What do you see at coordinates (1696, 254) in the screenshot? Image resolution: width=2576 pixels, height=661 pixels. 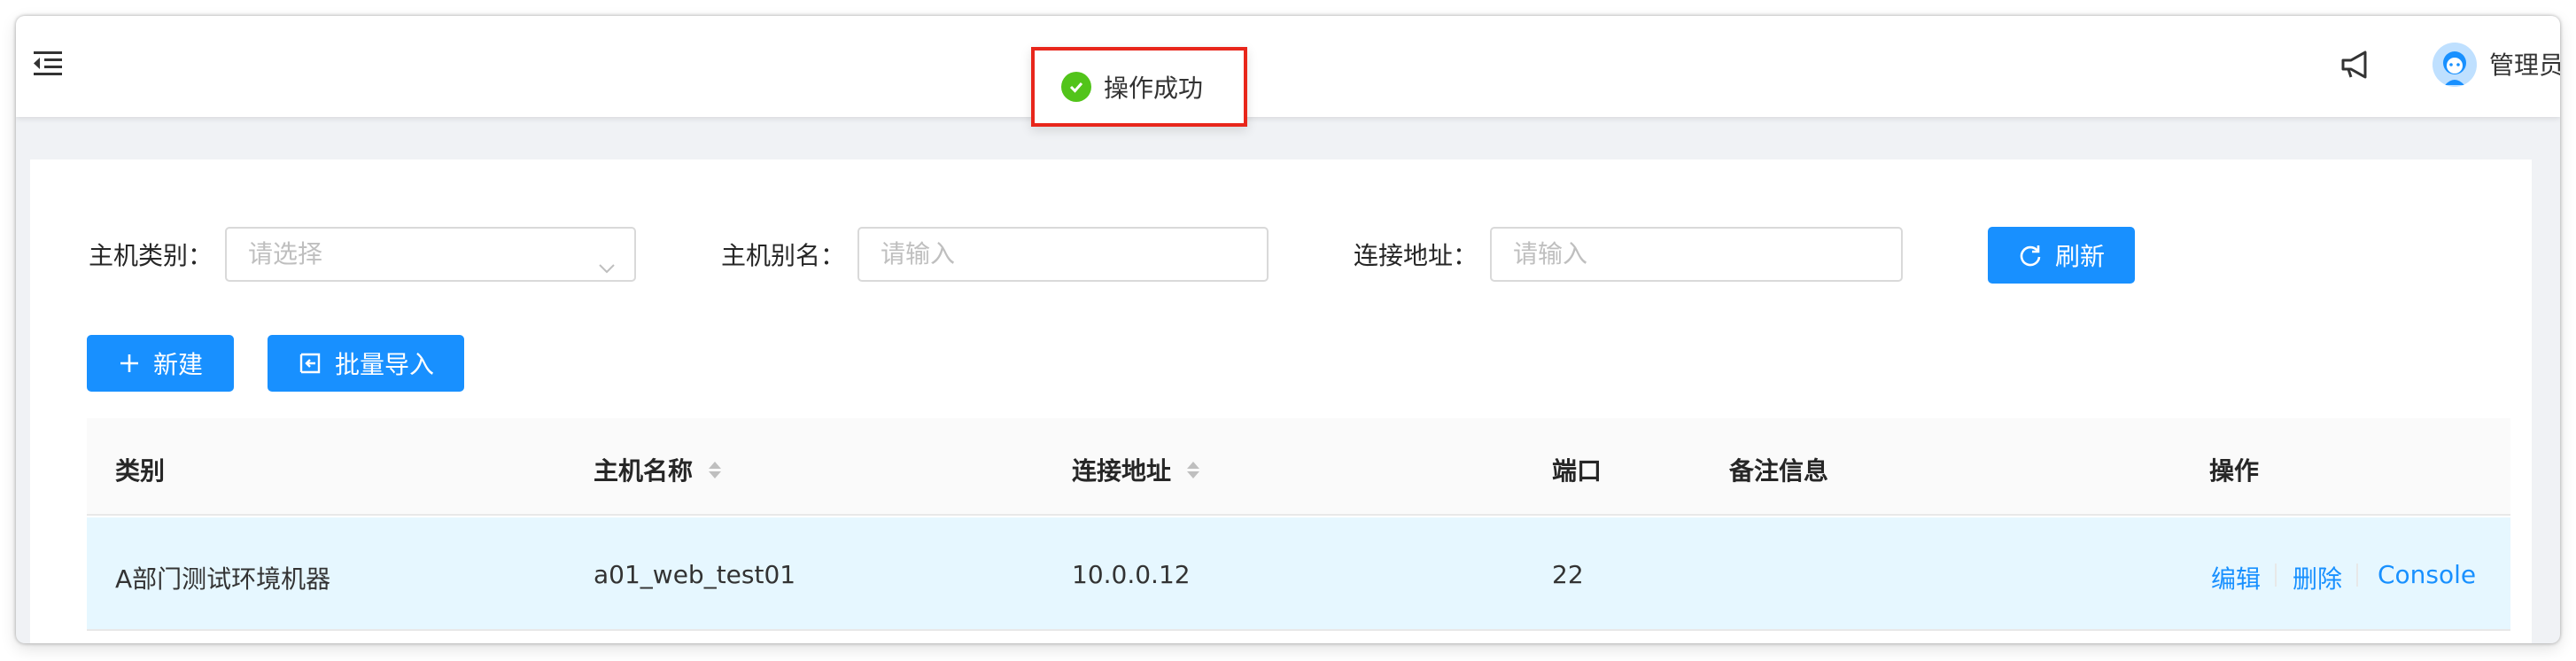 I see `address-input: 请输入` at bounding box center [1696, 254].